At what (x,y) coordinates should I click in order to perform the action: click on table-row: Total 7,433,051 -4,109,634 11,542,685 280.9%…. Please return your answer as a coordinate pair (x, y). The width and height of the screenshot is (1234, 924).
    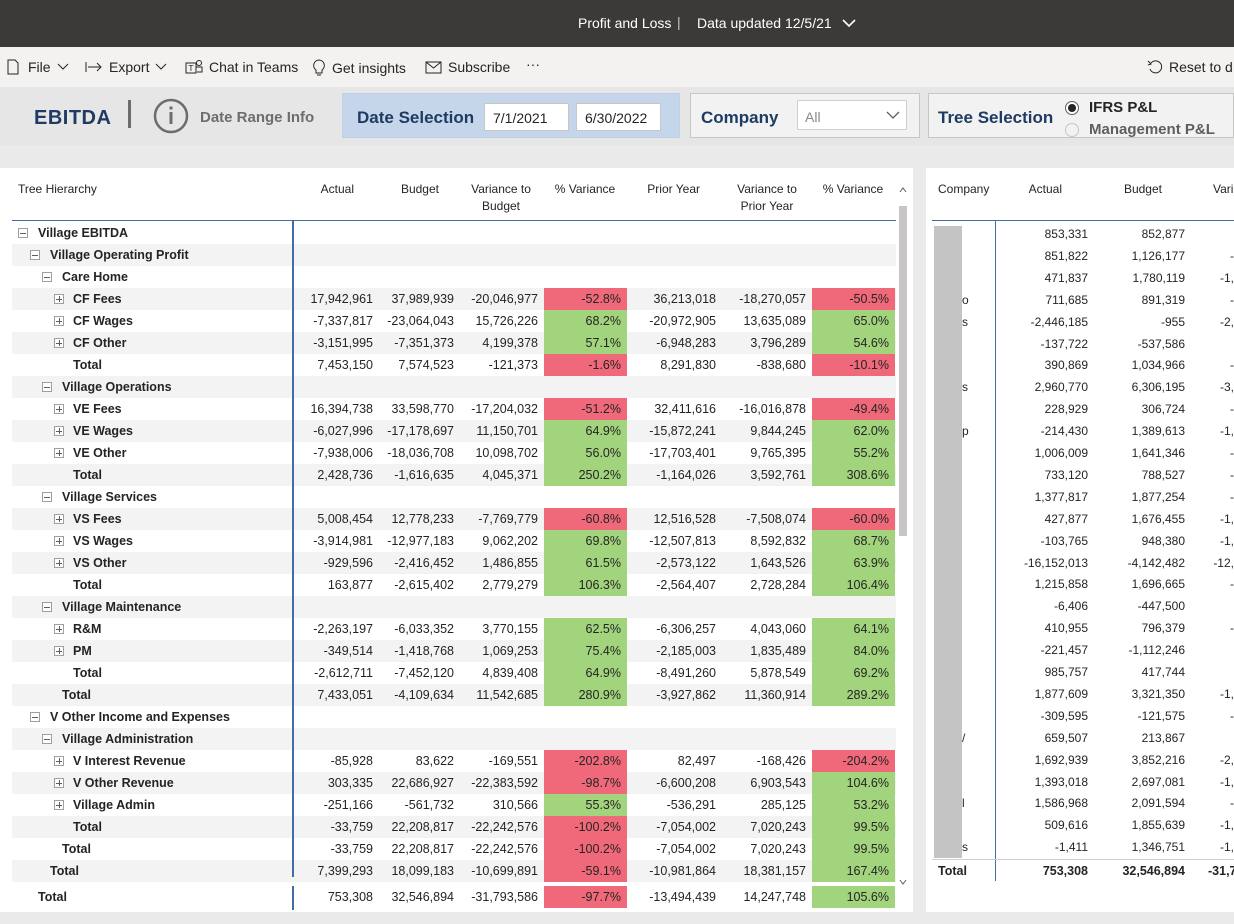
    Looking at the image, I should click on (454, 695).